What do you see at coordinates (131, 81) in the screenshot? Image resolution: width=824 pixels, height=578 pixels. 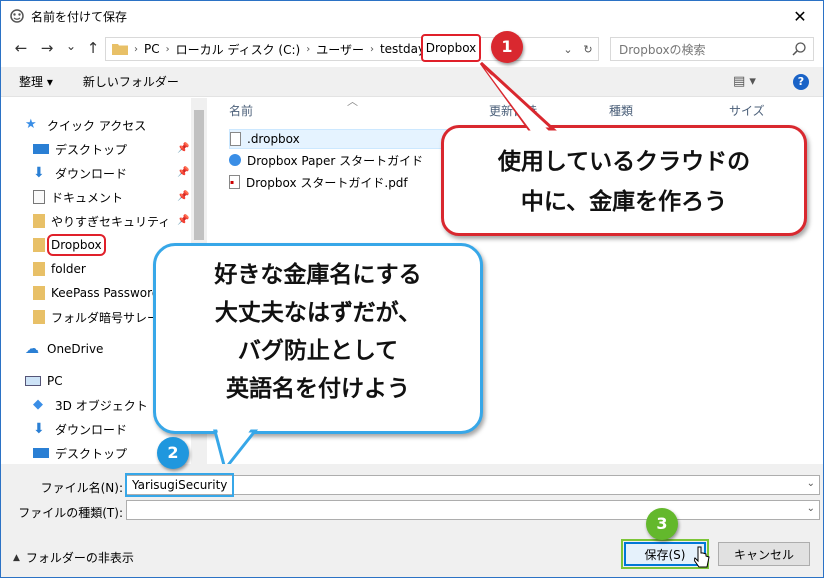 I see `new-folder-button: 新しいフォルダー` at bounding box center [131, 81].